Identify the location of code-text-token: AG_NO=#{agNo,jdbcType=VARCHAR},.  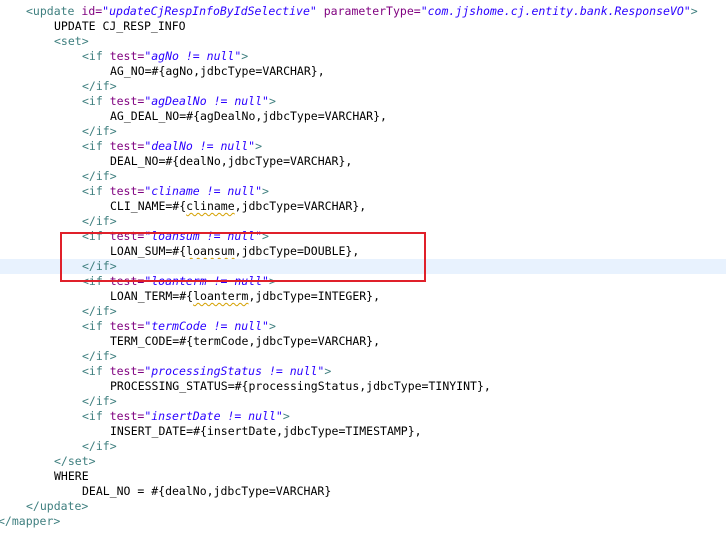
(217, 71).